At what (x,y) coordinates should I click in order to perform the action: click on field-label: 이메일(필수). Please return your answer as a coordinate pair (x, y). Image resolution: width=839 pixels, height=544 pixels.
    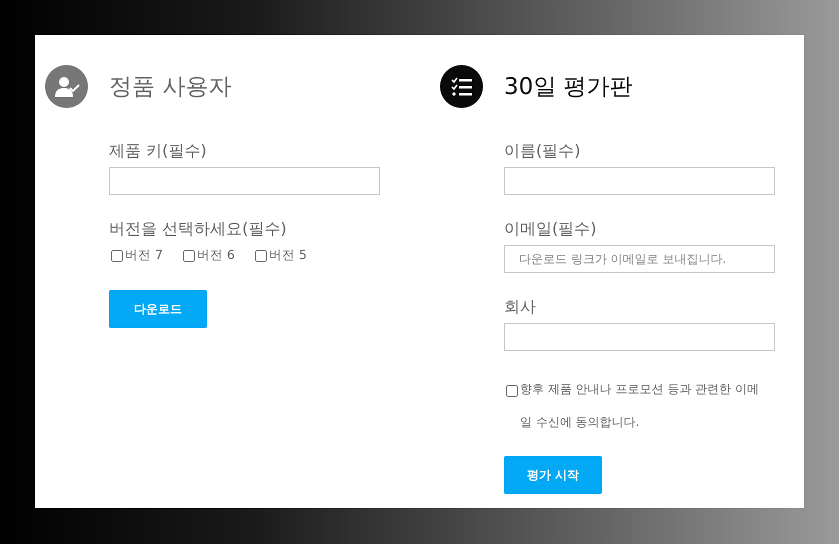
    Looking at the image, I should click on (550, 229).